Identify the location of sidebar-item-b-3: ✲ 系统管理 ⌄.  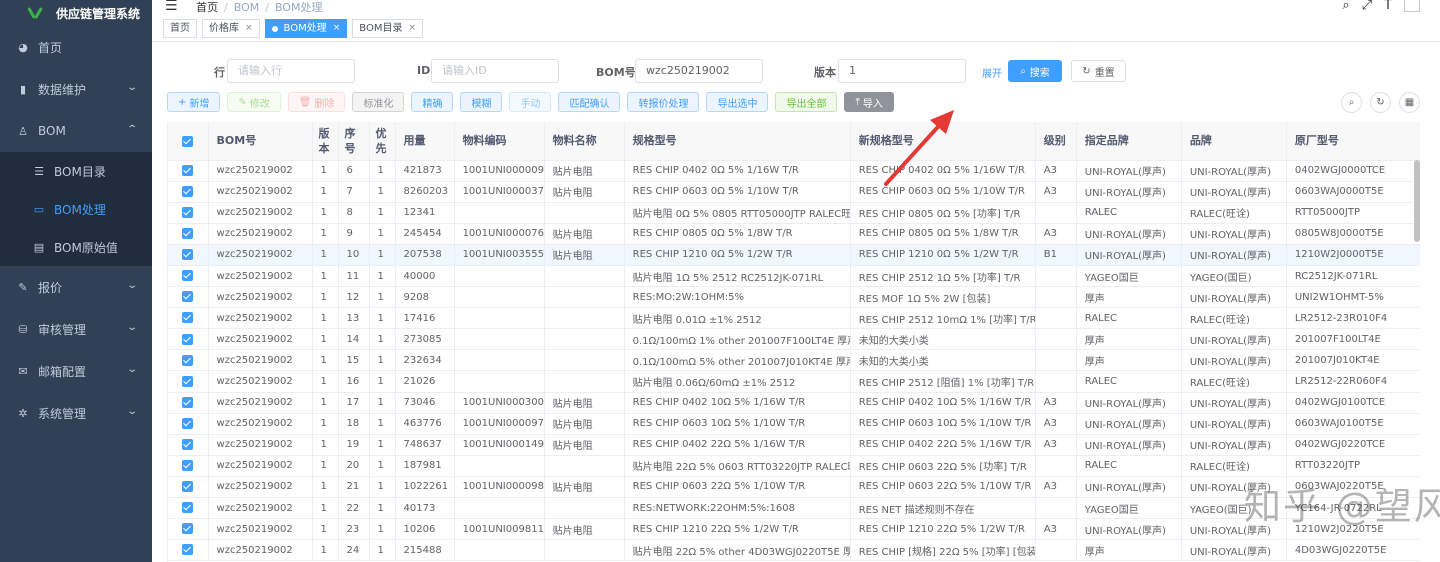
(76, 413).